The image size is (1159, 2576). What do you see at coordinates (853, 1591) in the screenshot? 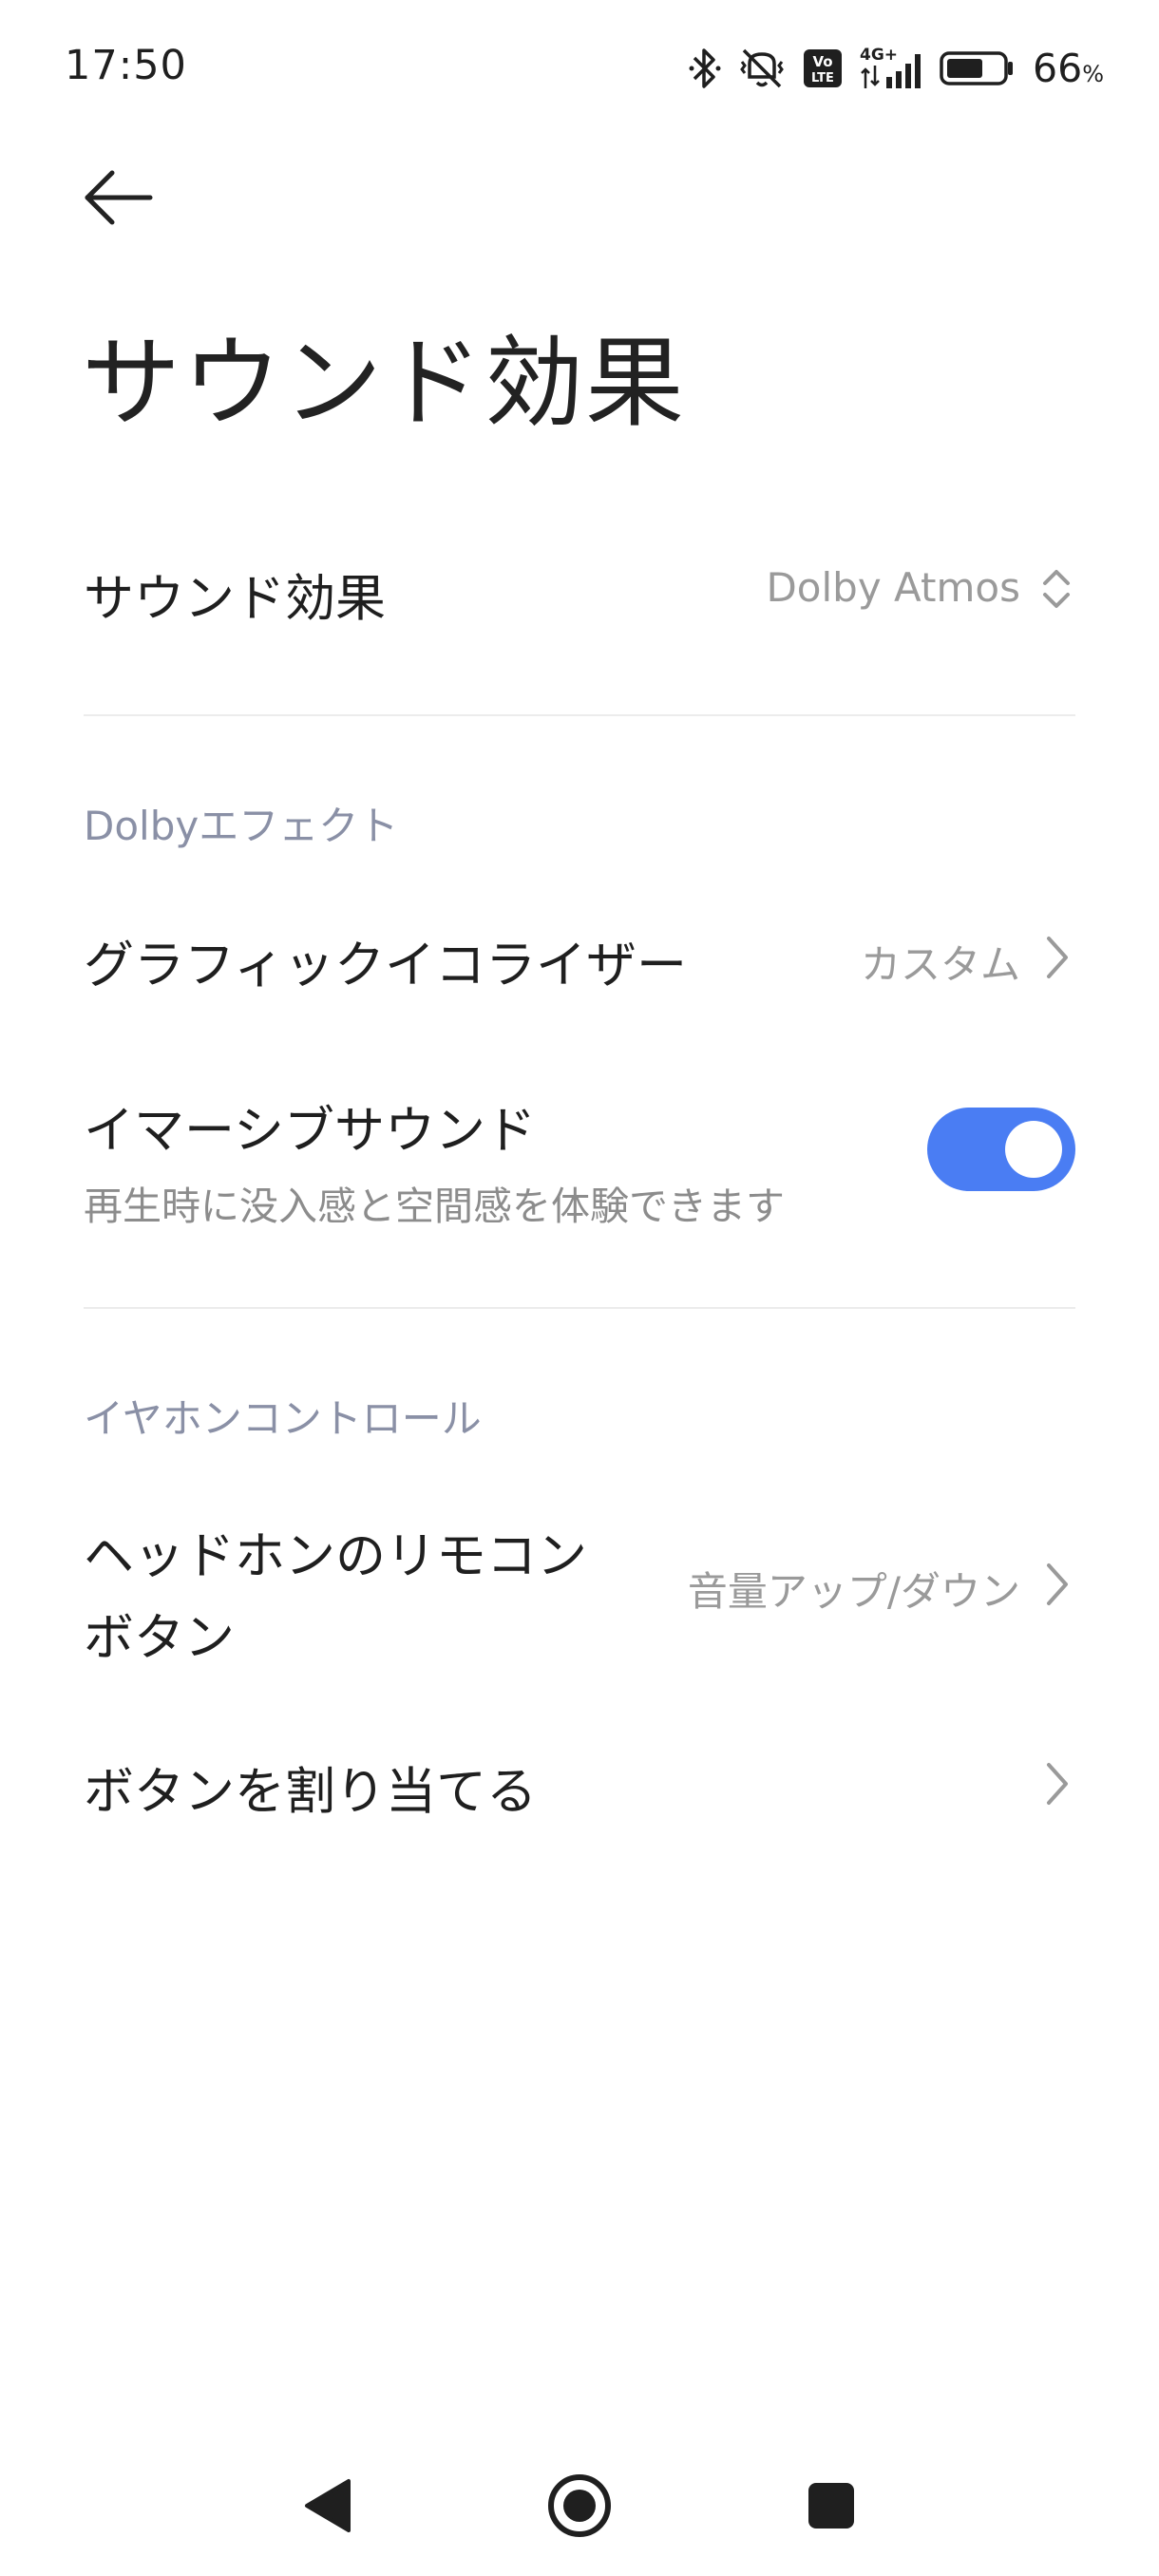
I see `headphone-remote-value: 音量アップ/ダウン` at bounding box center [853, 1591].